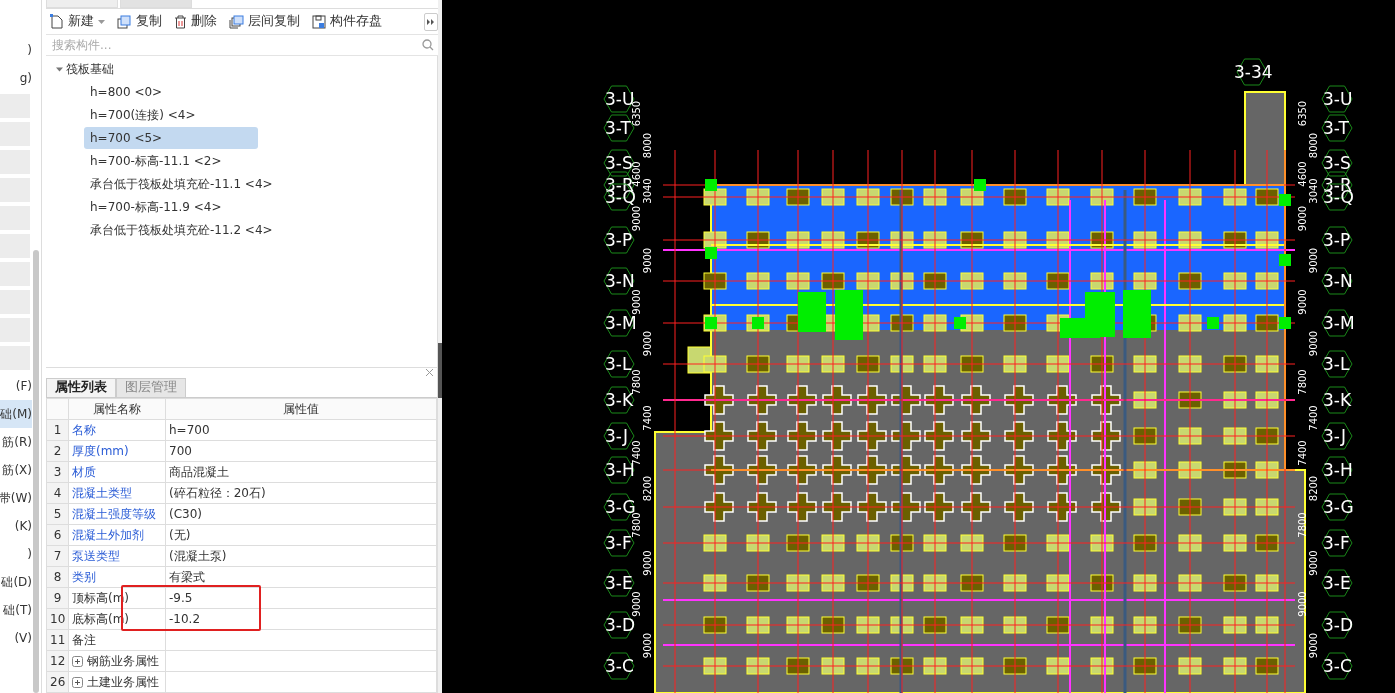 The height and width of the screenshot is (693, 1395). What do you see at coordinates (301, 430) in the screenshot?
I see `property-value: h=700` at bounding box center [301, 430].